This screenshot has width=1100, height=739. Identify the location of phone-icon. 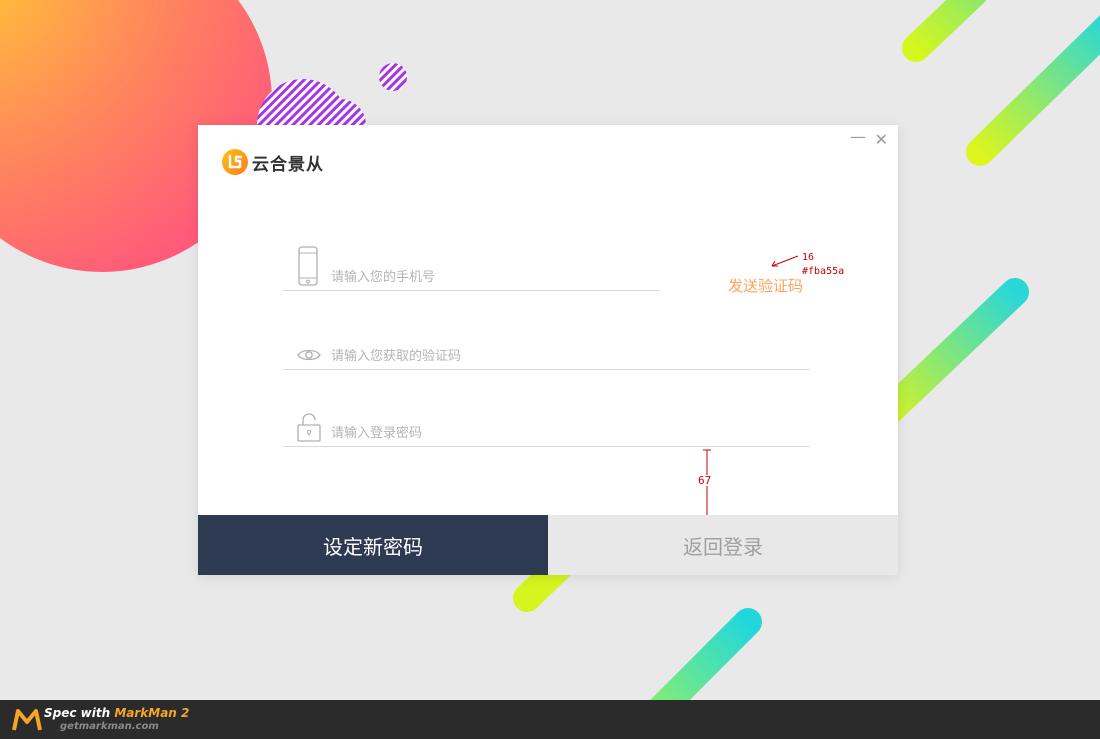
(308, 266).